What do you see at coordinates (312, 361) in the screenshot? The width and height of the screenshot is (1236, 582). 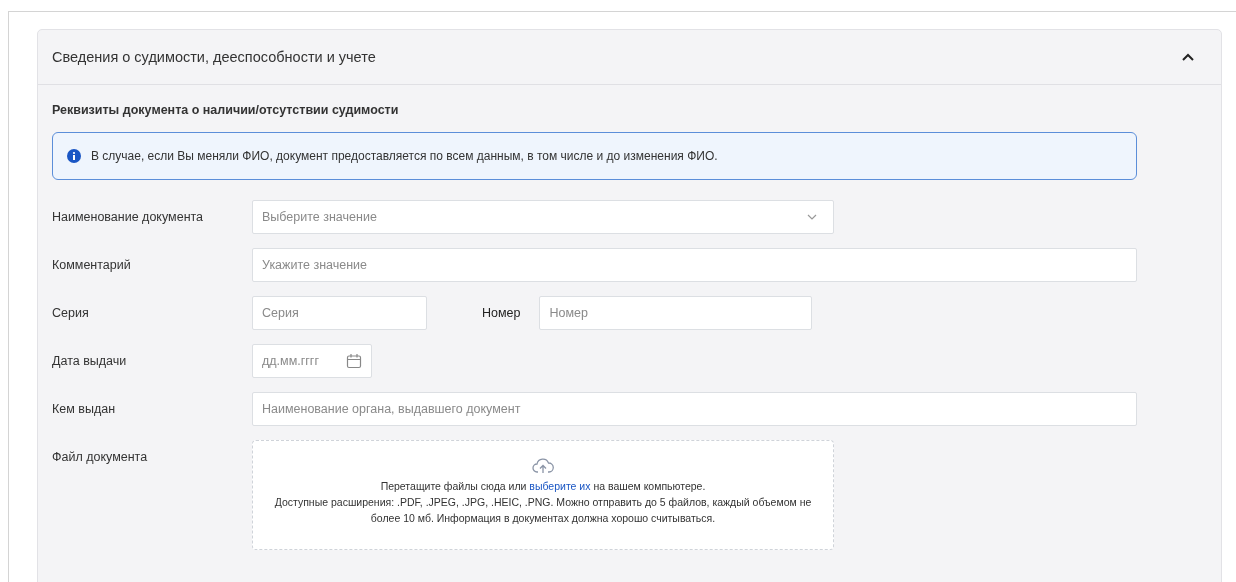 I see `date-field: дд.мм.гггг` at bounding box center [312, 361].